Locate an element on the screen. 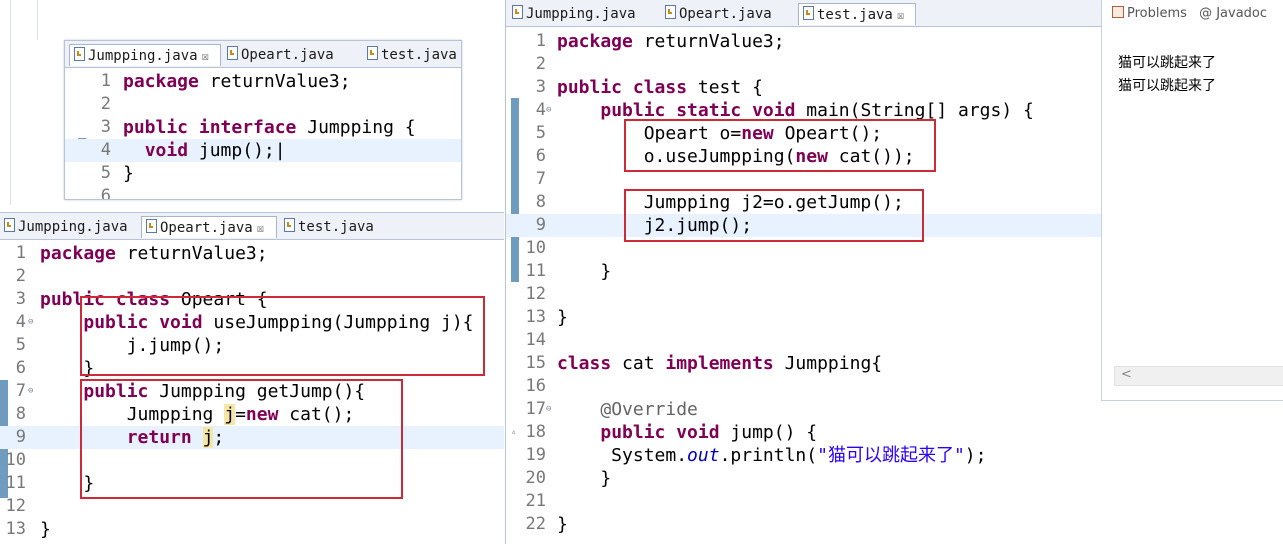 The image size is (1283, 545). code-line: 3 public class test { is located at coordinates (804, 87).